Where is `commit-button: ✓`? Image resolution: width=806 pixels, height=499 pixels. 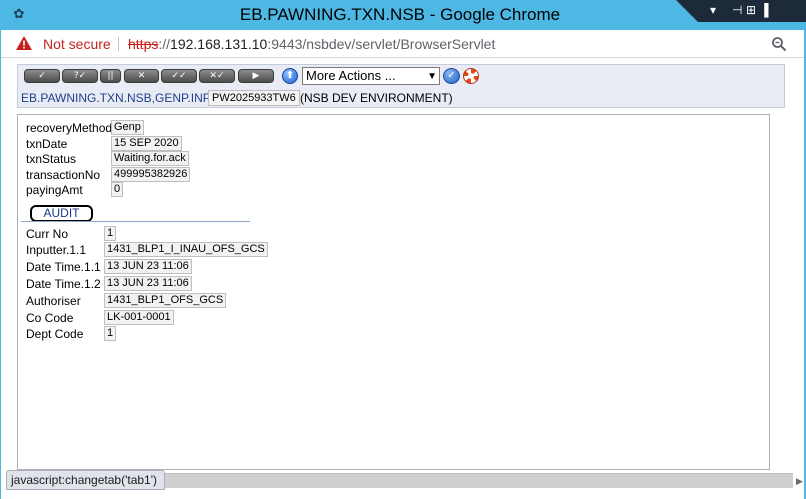 commit-button: ✓ is located at coordinates (42, 76).